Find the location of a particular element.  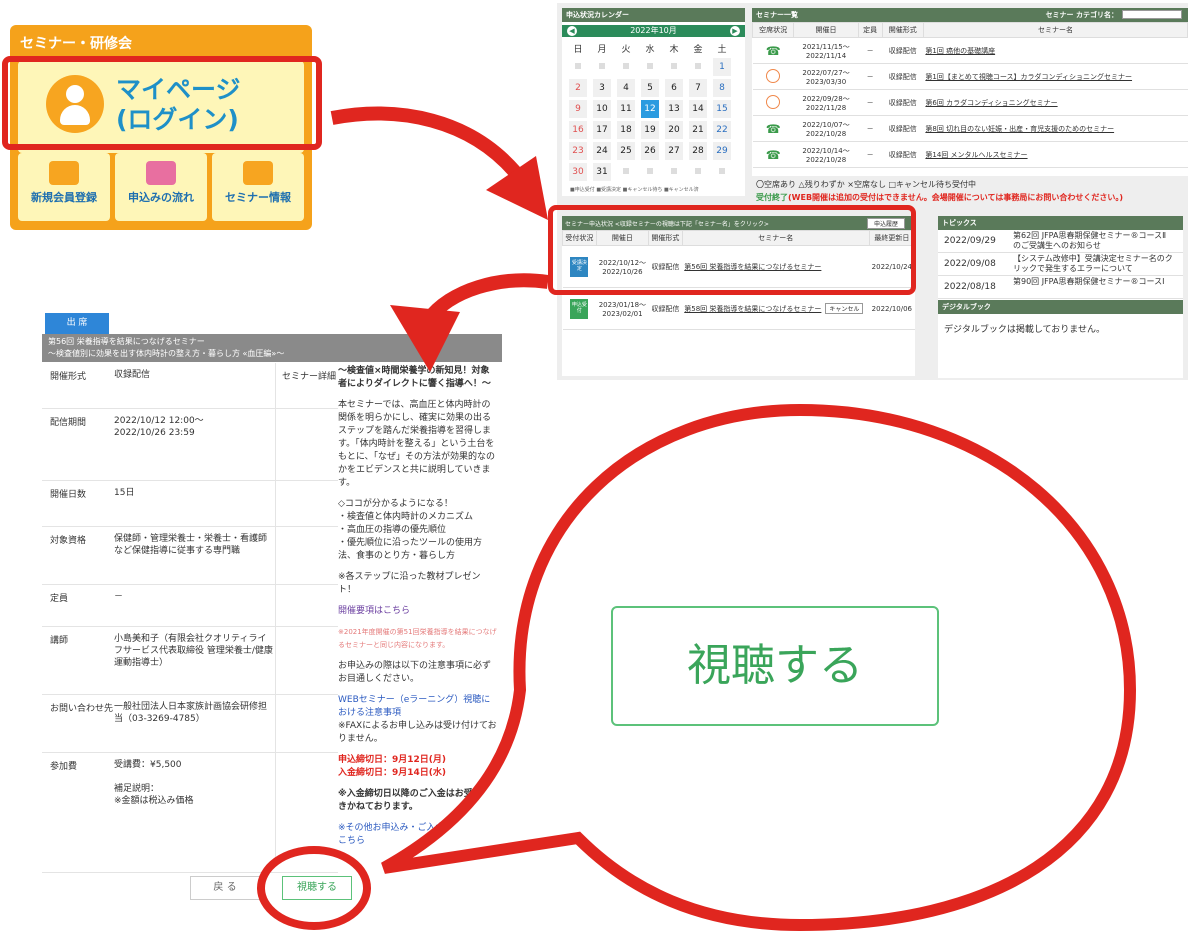

calendar-day: 26 is located at coordinates (650, 151).